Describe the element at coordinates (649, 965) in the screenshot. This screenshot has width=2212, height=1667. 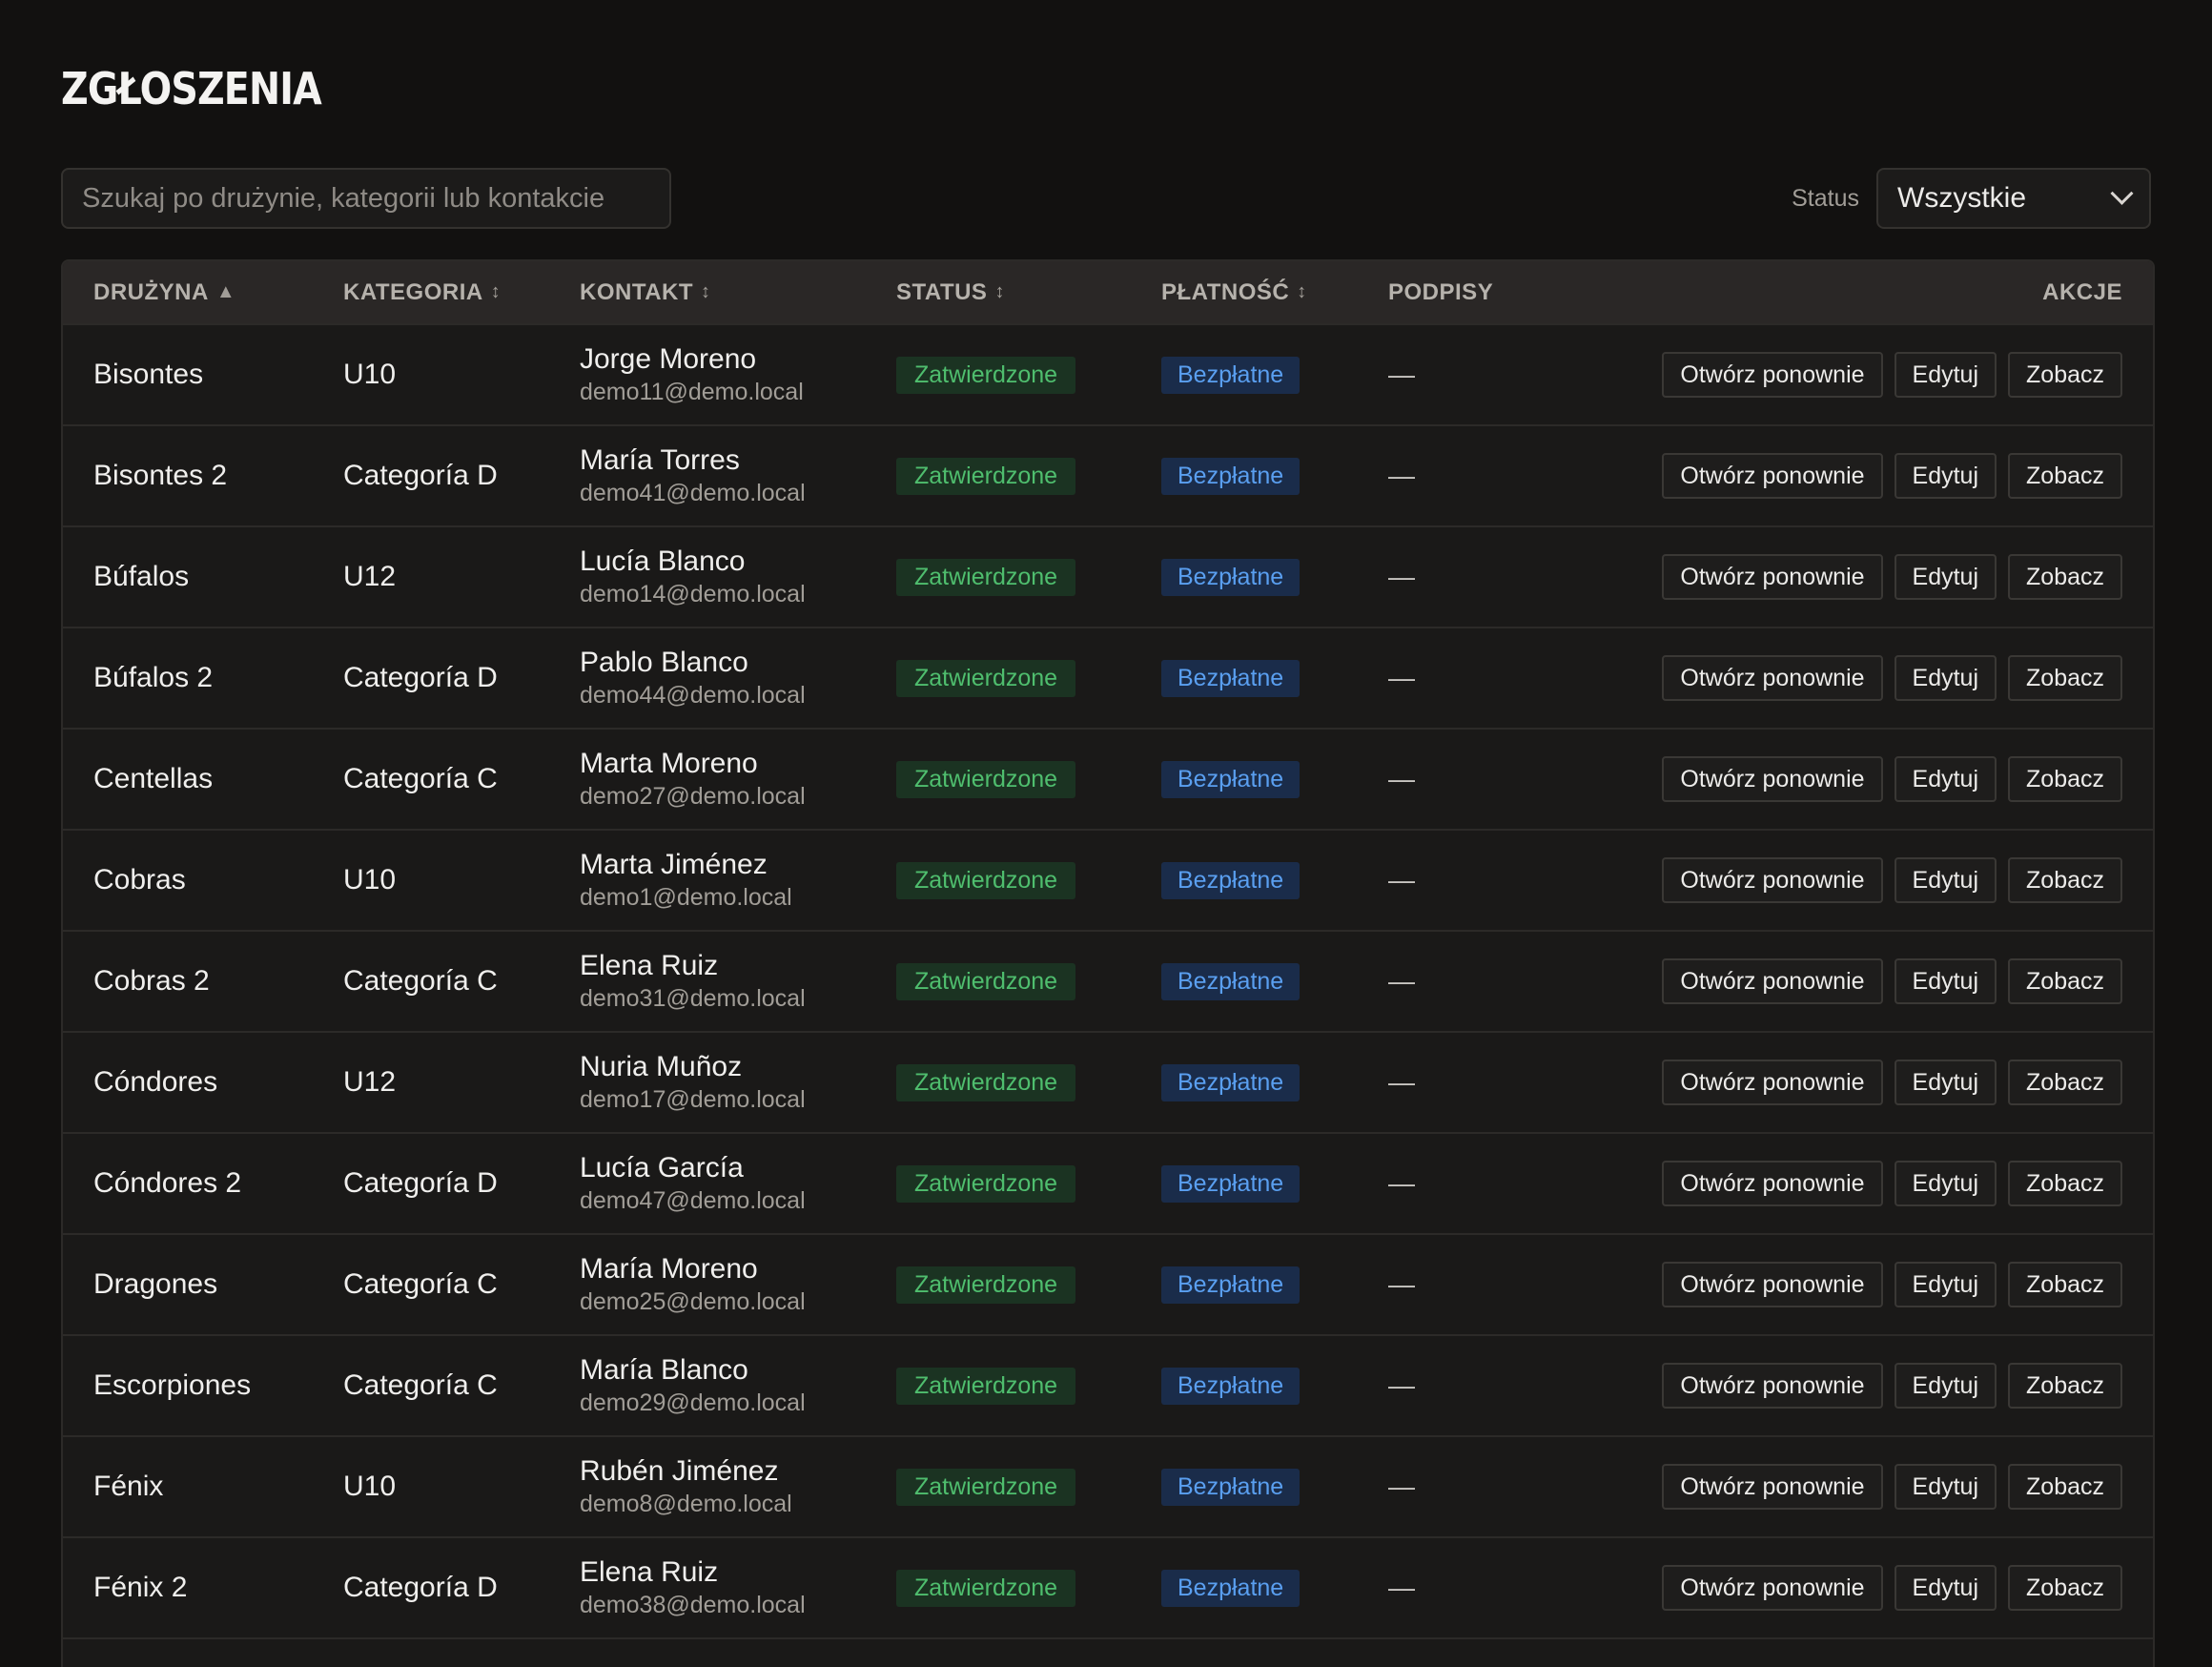
I see `contact-name: Elena Ruiz` at that location.